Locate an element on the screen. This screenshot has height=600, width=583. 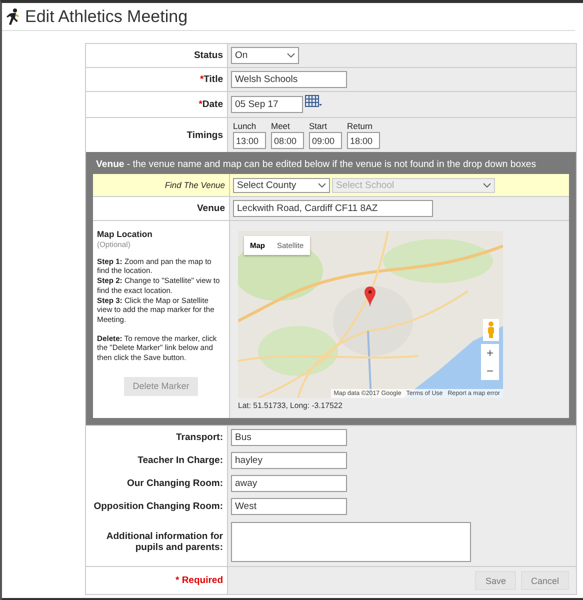
text-field: hayley is located at coordinates (289, 460).